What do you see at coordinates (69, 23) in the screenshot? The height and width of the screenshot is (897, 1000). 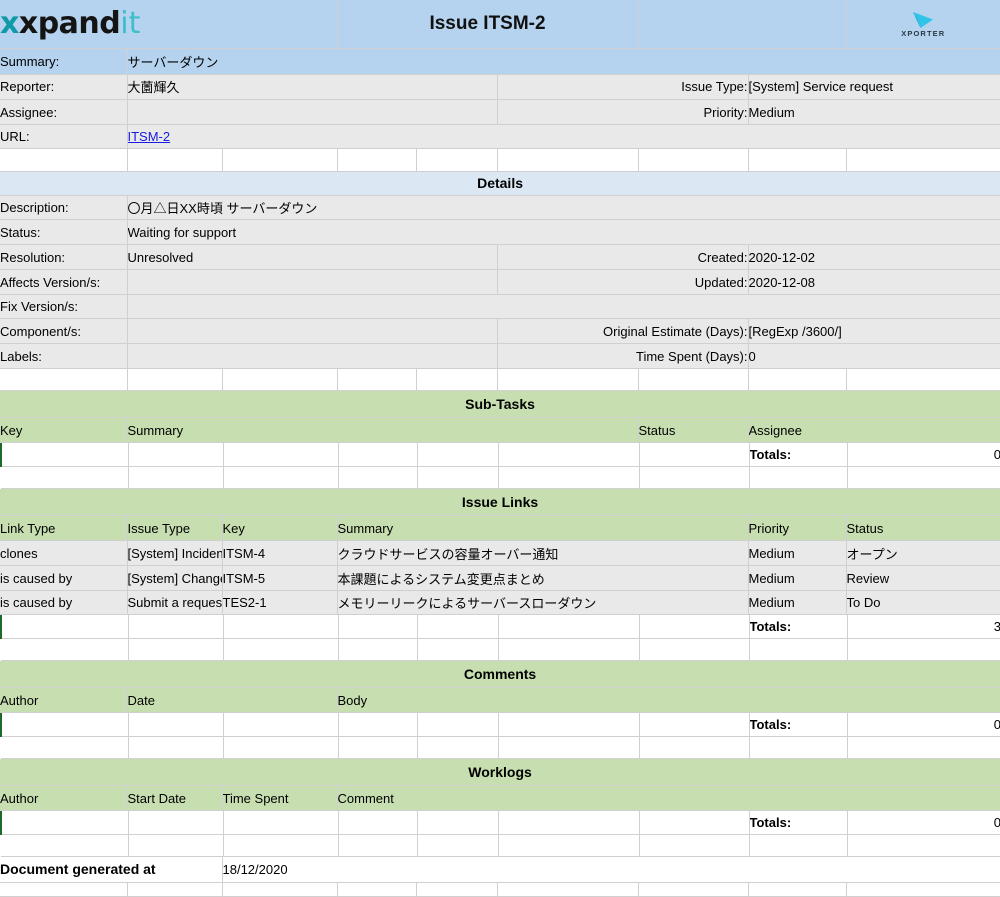 I see `logo-xpand-text: xpand` at bounding box center [69, 23].